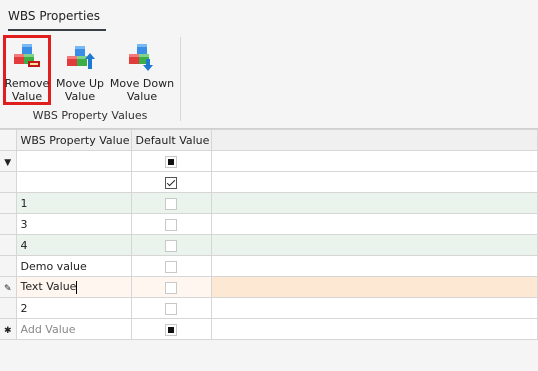  I want to click on pencil-icon: ✎, so click(8, 287).